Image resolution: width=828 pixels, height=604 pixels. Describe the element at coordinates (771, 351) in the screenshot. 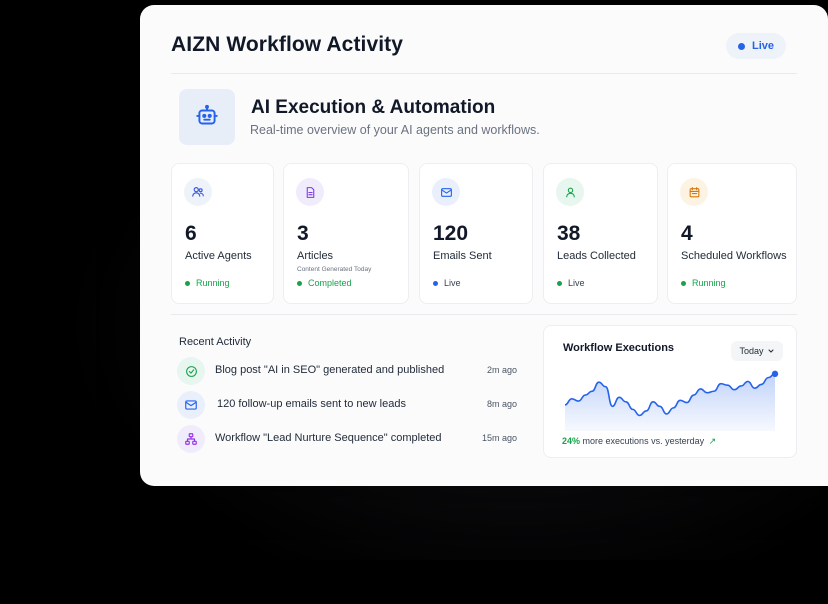

I see `chevron-down-icon` at that location.